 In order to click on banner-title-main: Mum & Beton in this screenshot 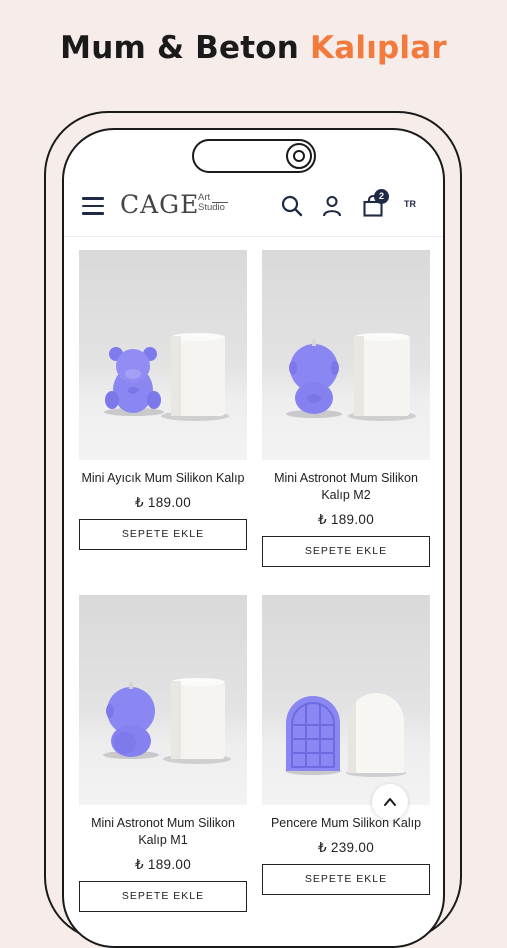, I will do `click(180, 48)`.